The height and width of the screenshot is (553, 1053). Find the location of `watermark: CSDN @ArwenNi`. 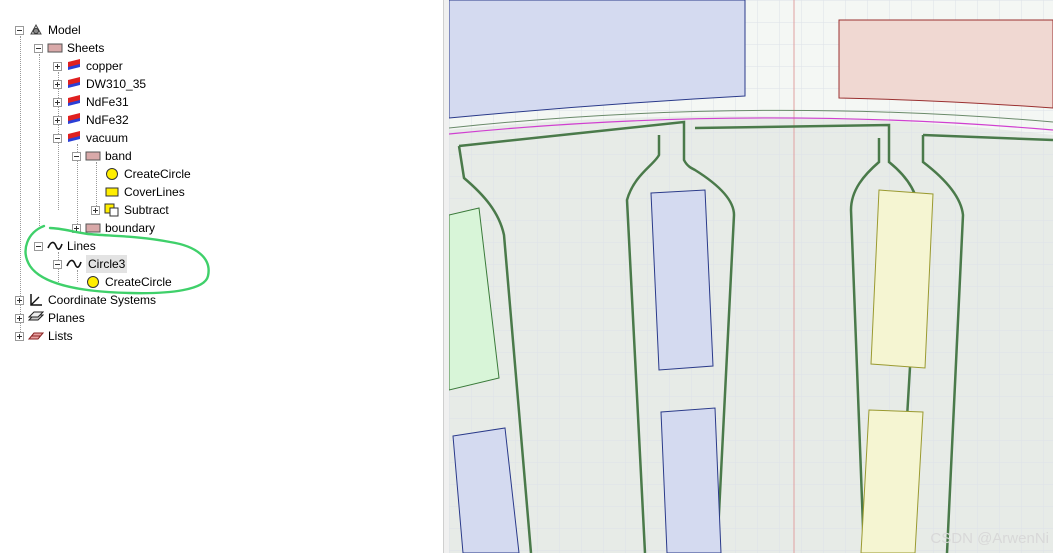

watermark: CSDN @ArwenNi is located at coordinates (989, 538).